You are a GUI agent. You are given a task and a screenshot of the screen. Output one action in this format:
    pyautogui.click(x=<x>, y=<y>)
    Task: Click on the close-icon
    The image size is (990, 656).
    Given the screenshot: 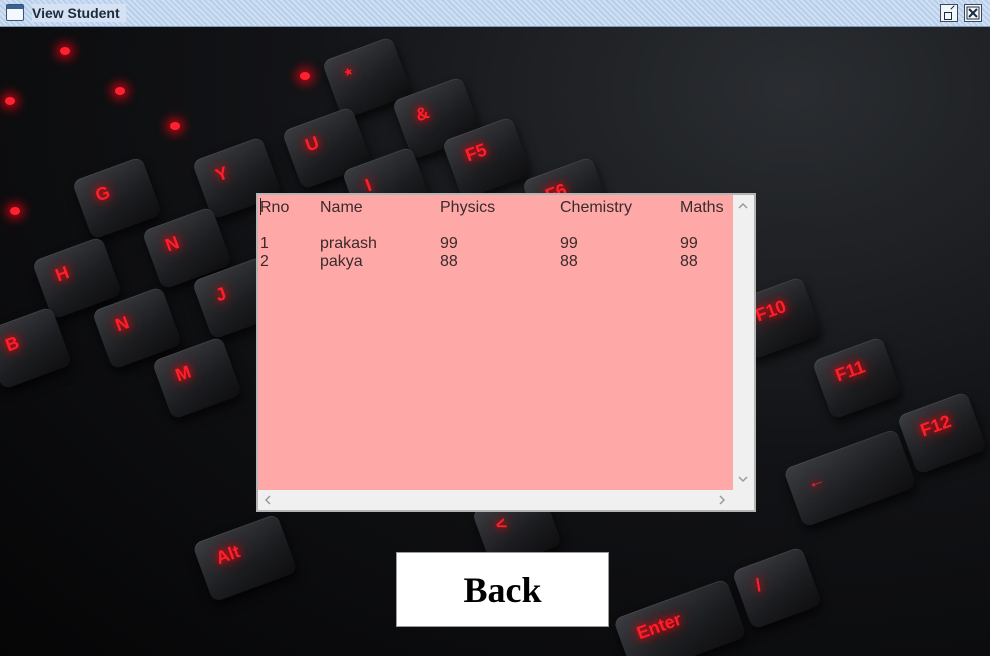 What is the action you would take?
    pyautogui.click(x=973, y=13)
    